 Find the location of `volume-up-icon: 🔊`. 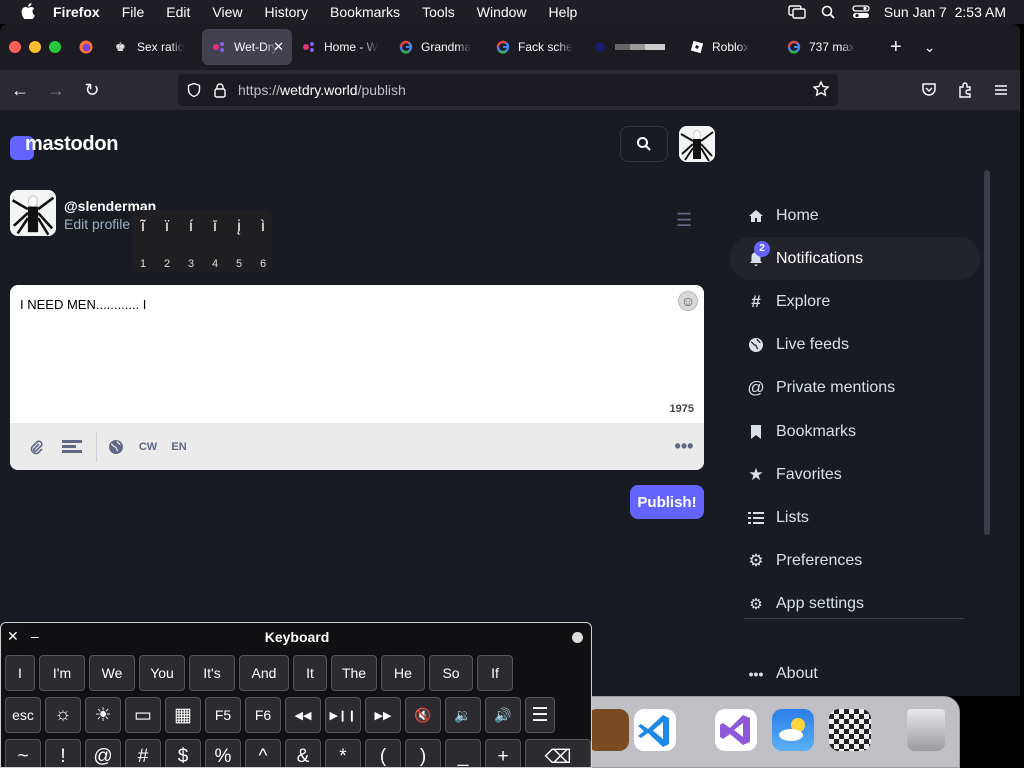

volume-up-icon: 🔊 is located at coordinates (503, 715).